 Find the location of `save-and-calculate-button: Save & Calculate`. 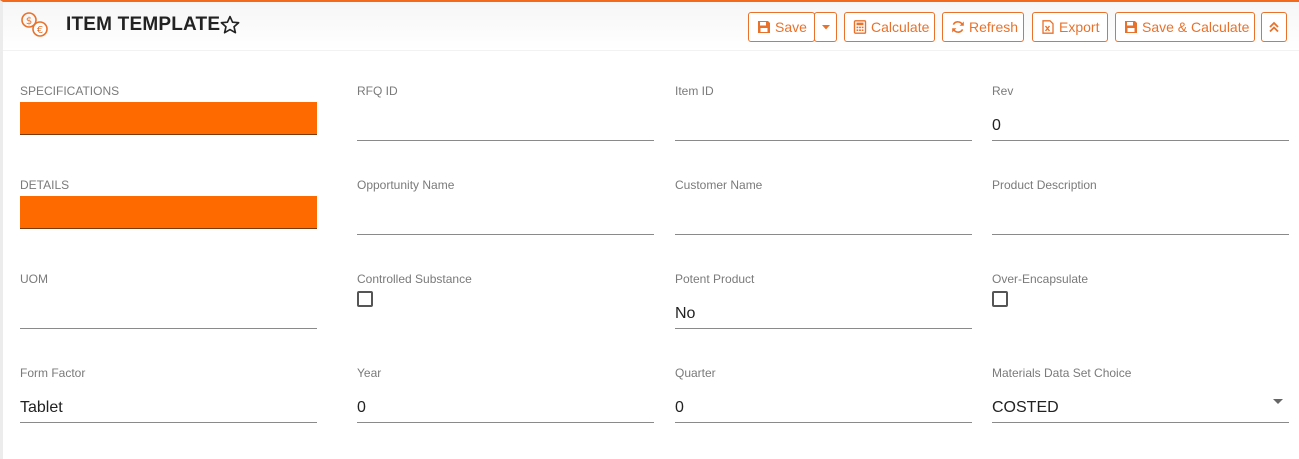

save-and-calculate-button: Save & Calculate is located at coordinates (1185, 27).